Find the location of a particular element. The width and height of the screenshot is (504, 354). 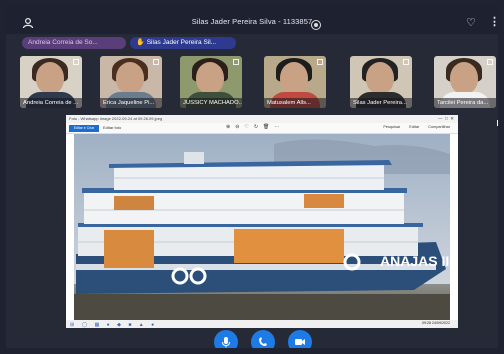

photo-right-tools: Pesquisar Editar Compartilhar is located at coordinates (416, 127).